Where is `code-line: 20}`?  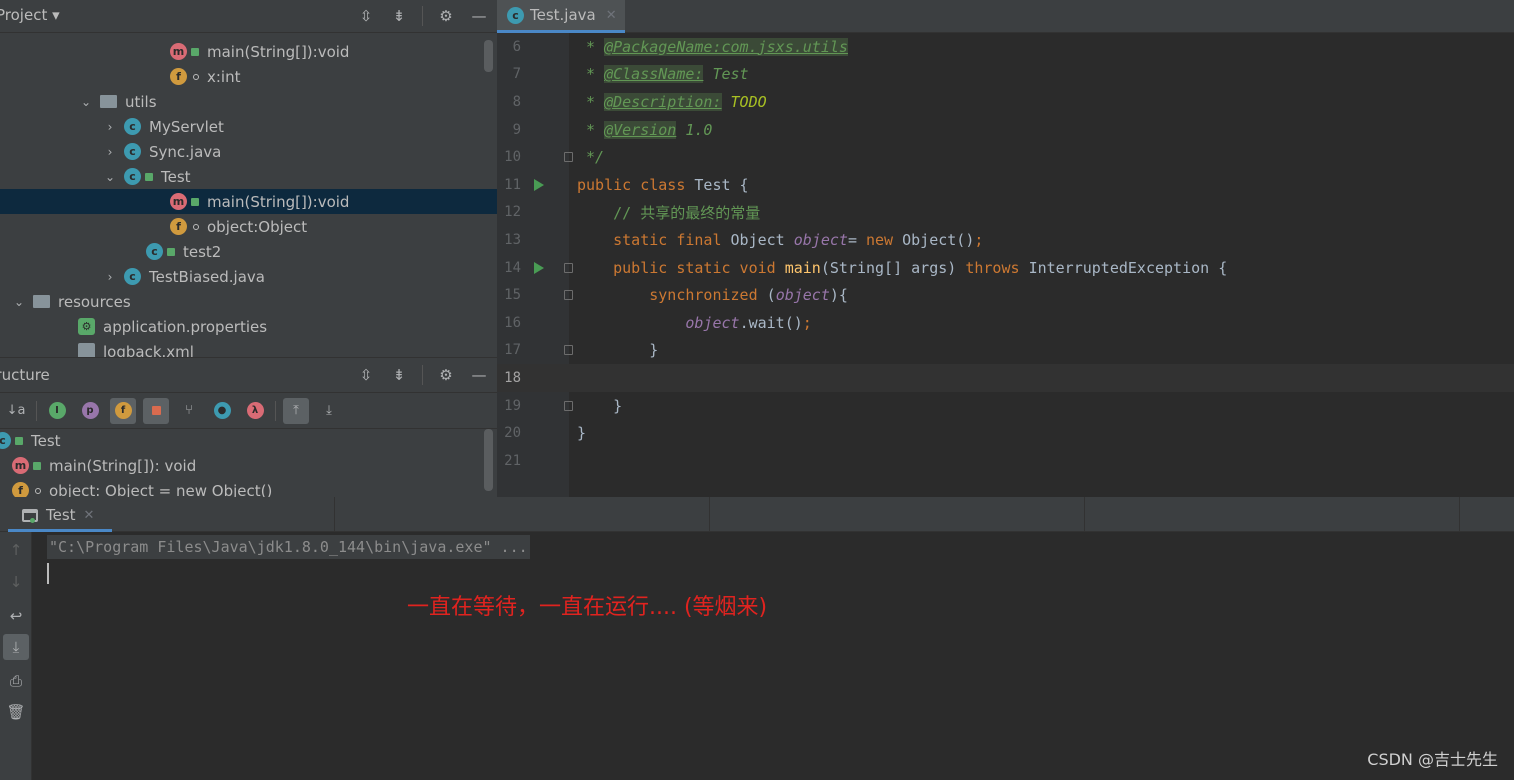
code-line: 20} is located at coordinates (1005, 433).